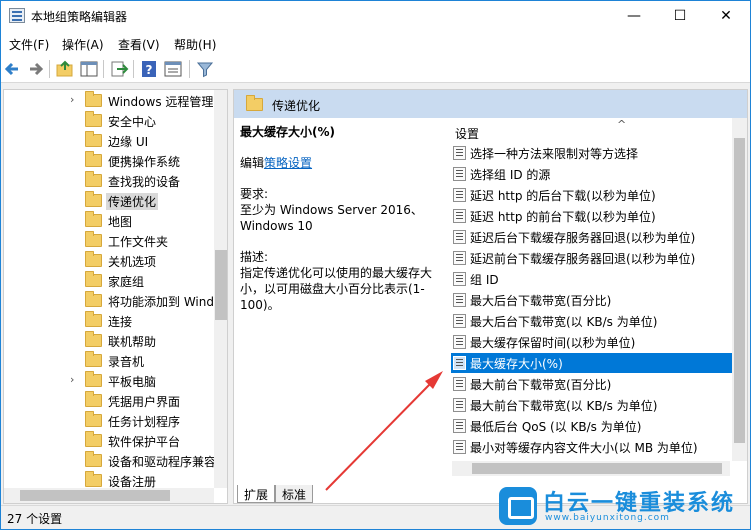  I want to click on menu-file: 文件(F), so click(29, 44).